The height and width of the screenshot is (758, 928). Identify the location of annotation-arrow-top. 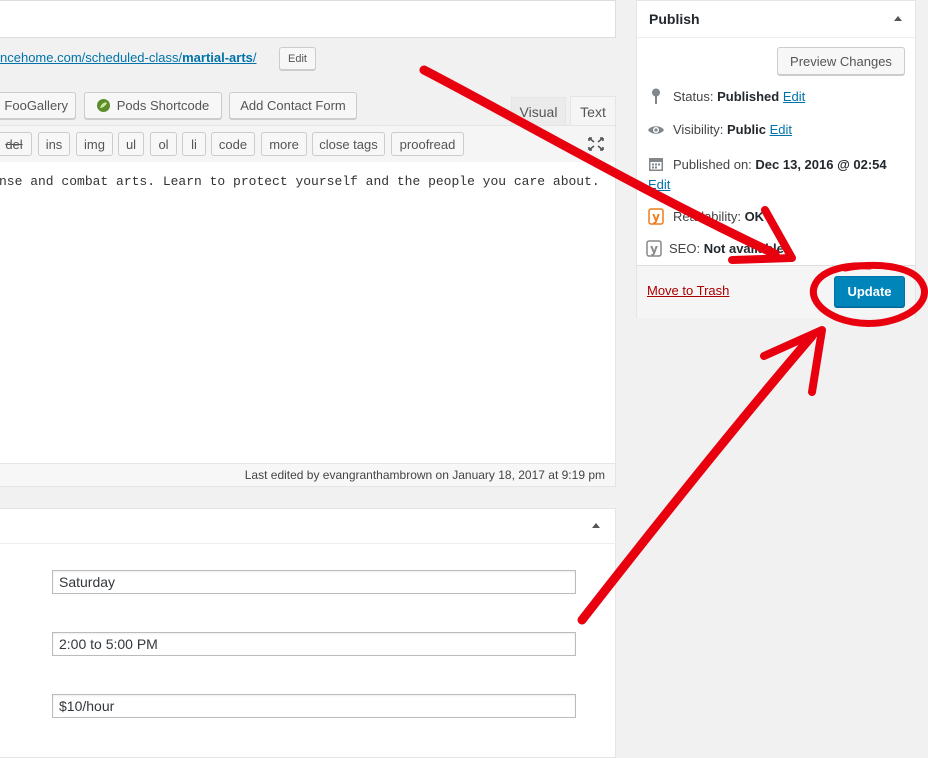
(599, 162).